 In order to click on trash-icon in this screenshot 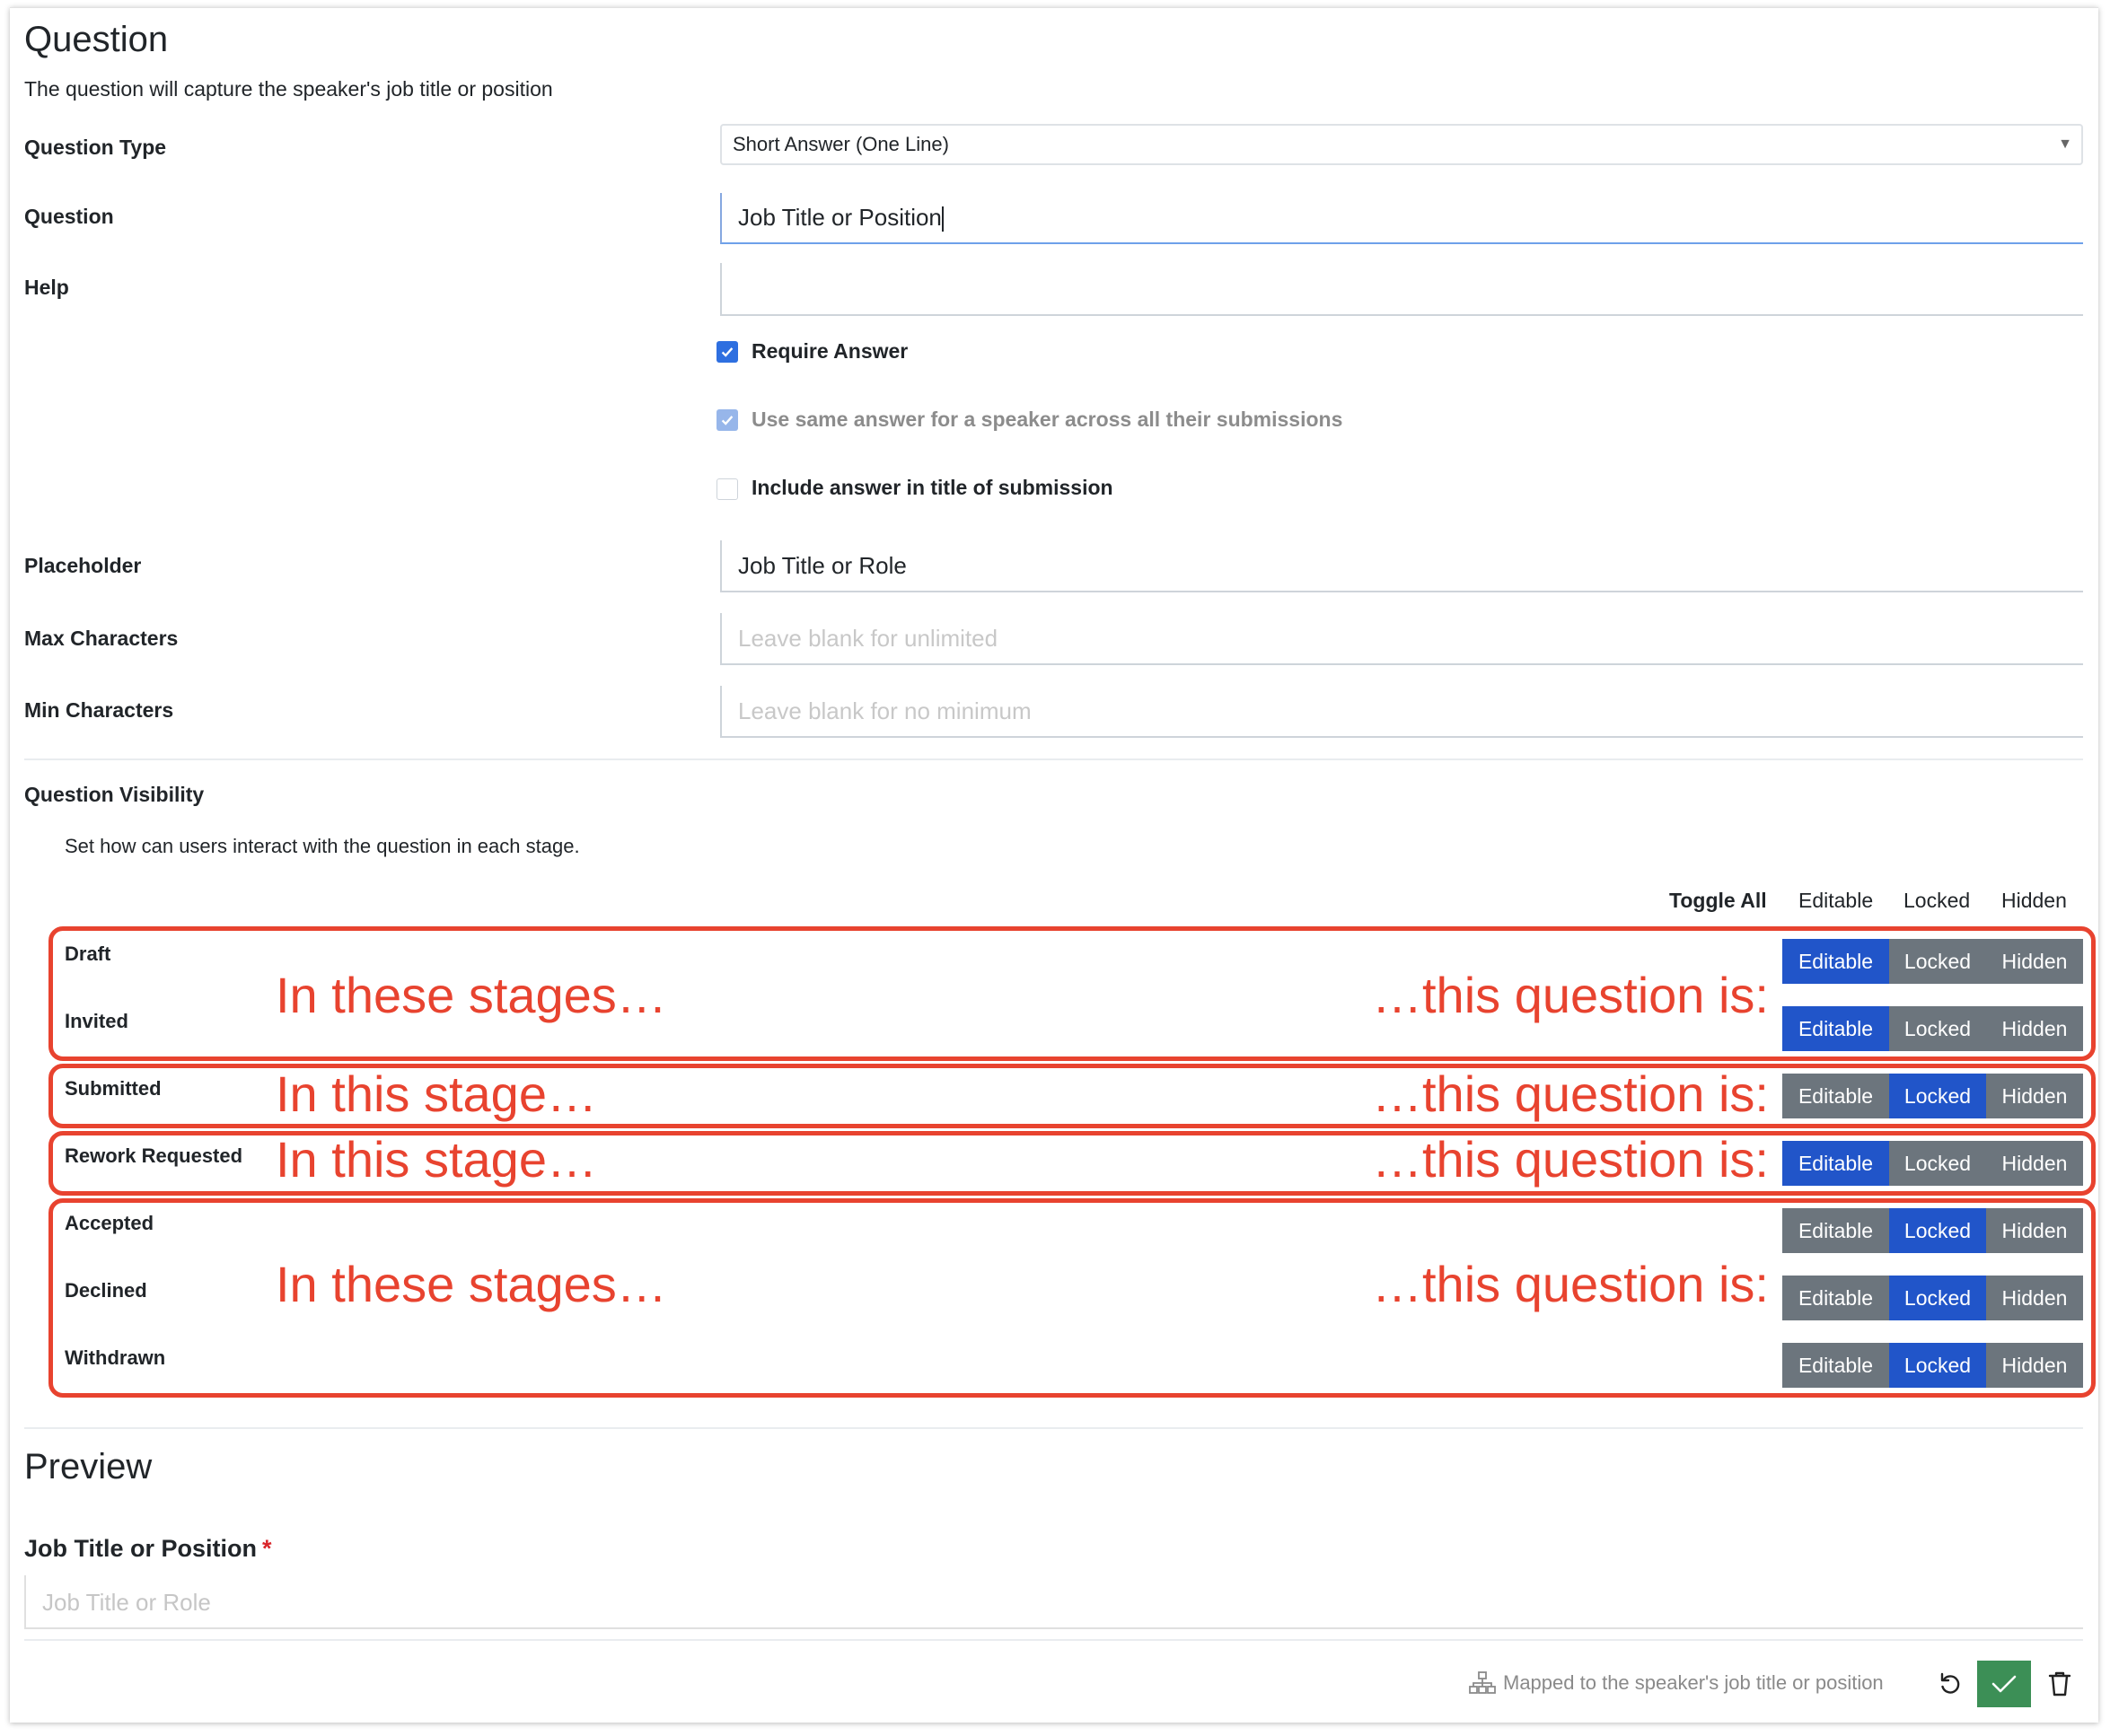, I will do `click(2059, 1684)`.